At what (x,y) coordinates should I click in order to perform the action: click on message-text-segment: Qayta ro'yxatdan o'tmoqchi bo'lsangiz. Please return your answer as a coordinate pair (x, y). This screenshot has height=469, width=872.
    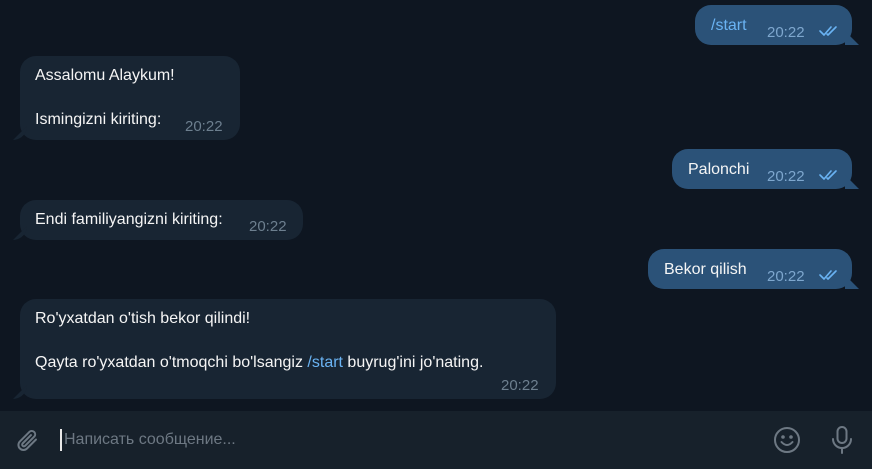
    Looking at the image, I should click on (171, 362).